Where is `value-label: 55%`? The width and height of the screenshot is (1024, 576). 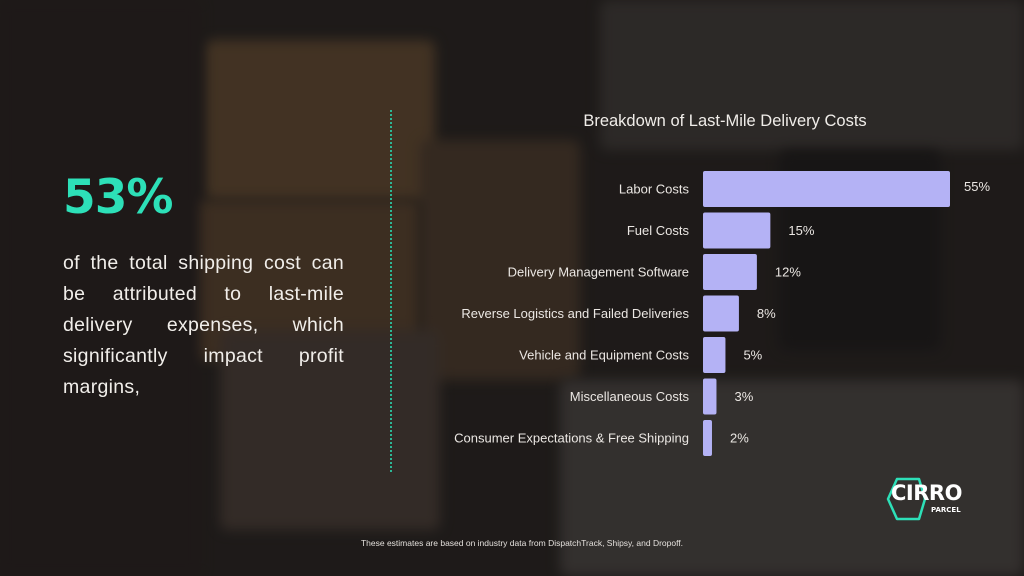
value-label: 55% is located at coordinates (977, 186).